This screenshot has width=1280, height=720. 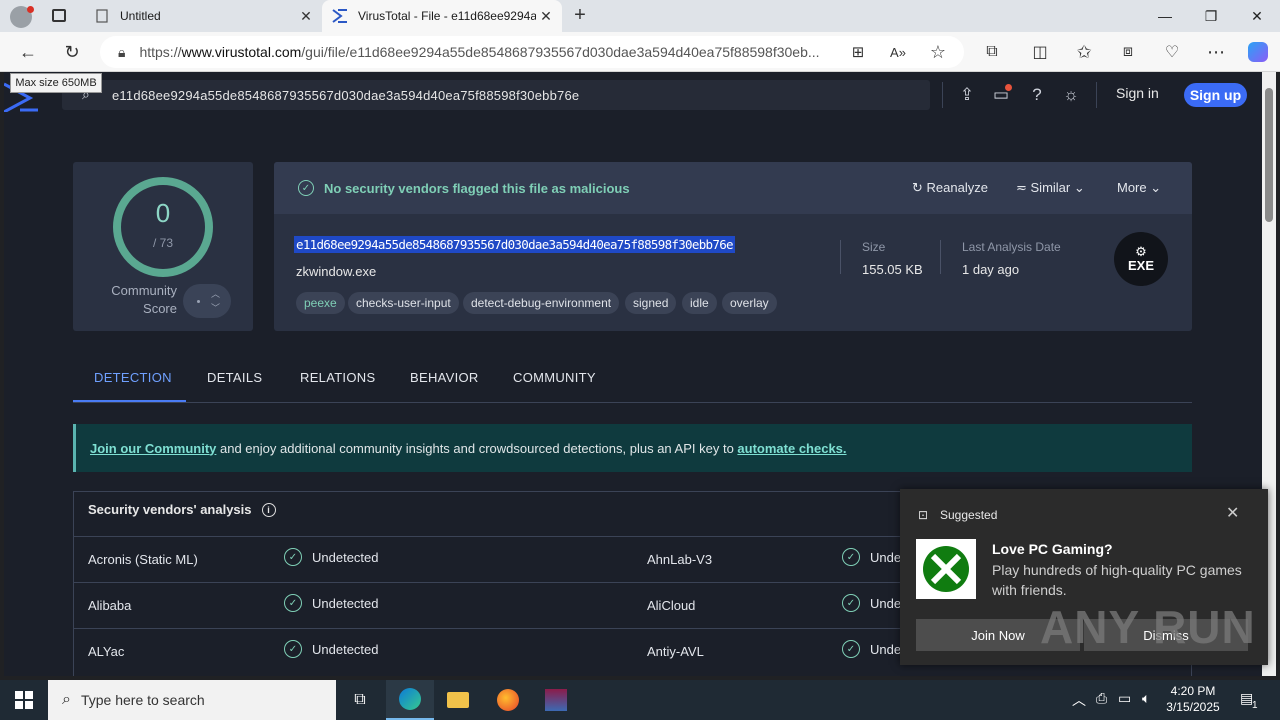 I want to click on network-icon: ▭, so click(x=1124, y=698).